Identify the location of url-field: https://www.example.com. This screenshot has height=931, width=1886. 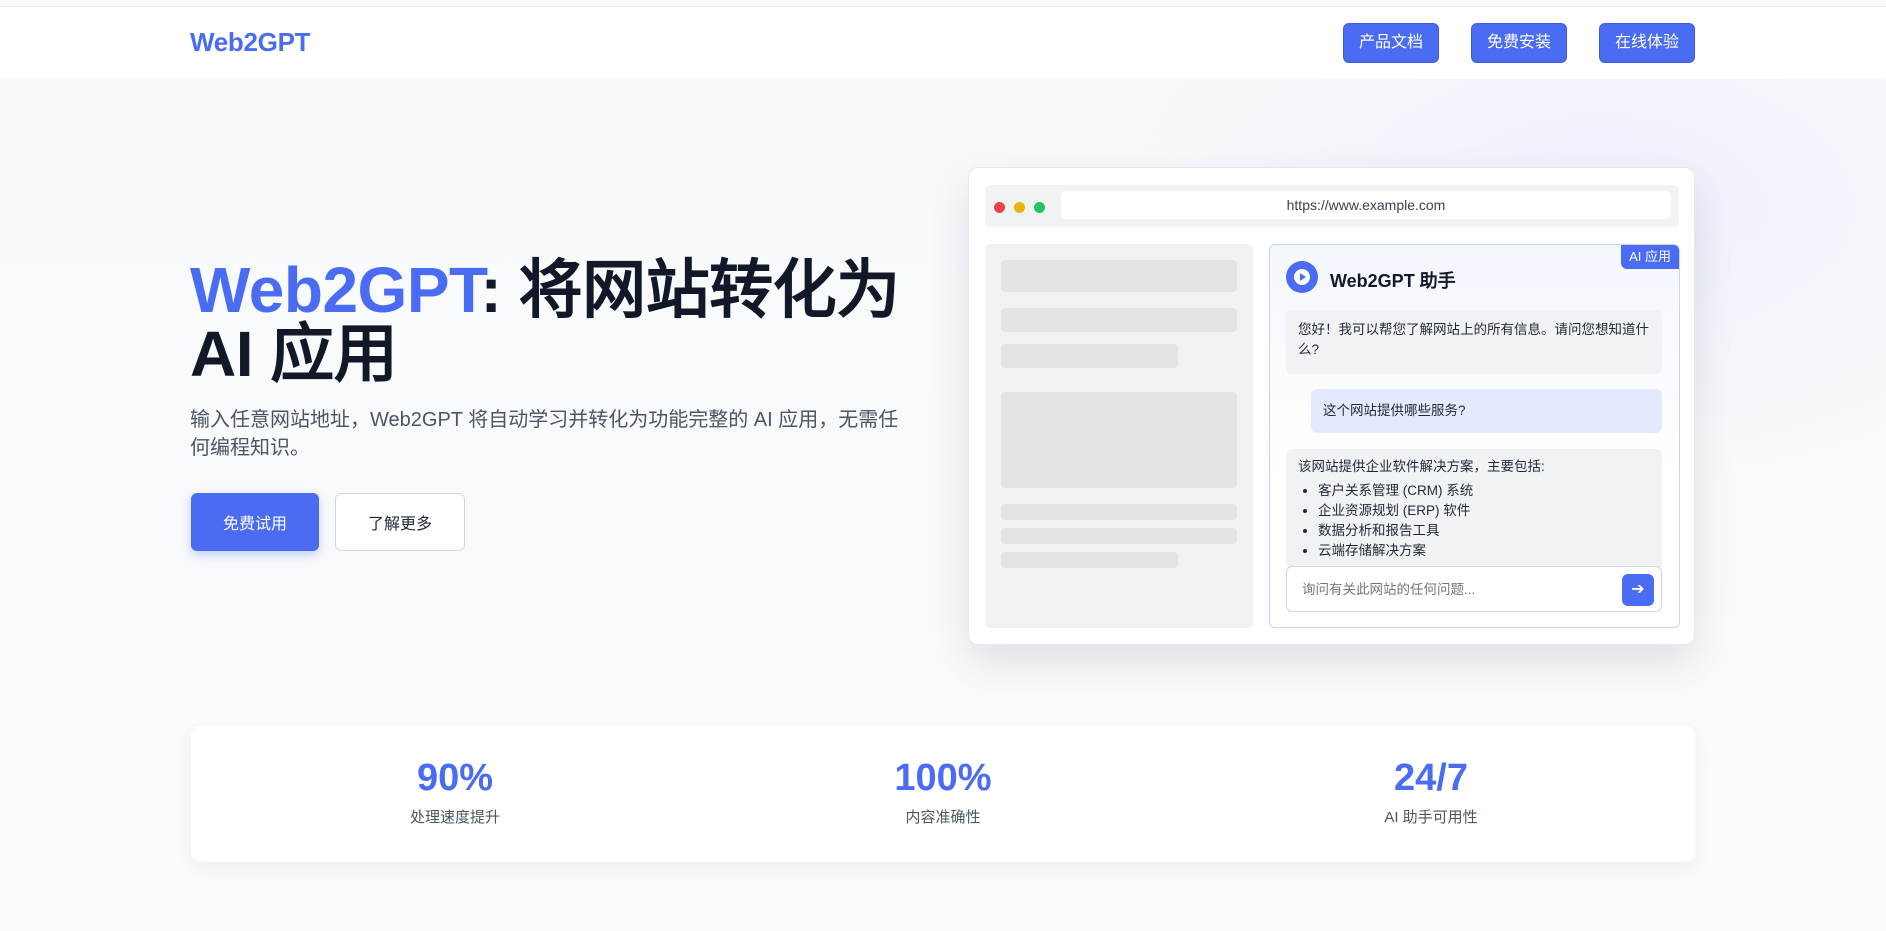
(1366, 205).